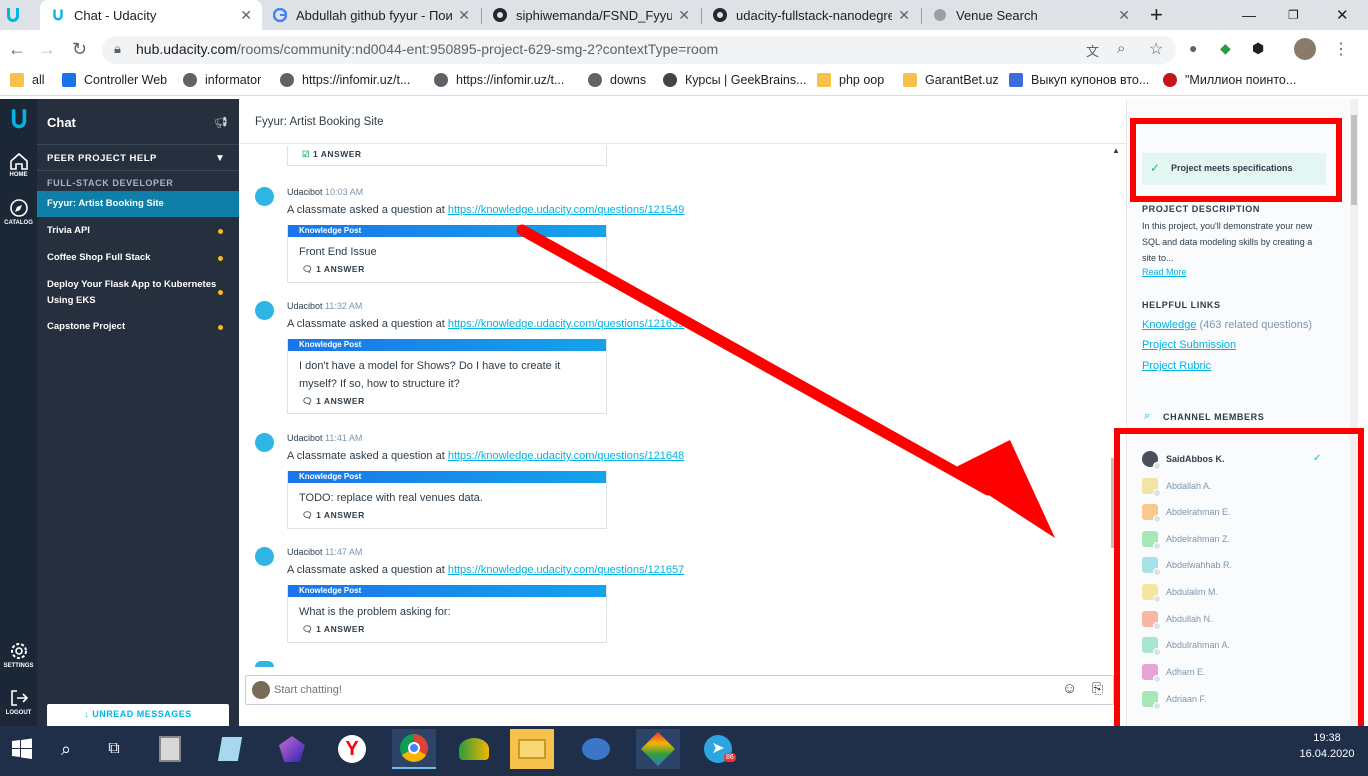  Describe the element at coordinates (1169, 325) in the screenshot. I see `knowledge-link: Knowledge` at that location.